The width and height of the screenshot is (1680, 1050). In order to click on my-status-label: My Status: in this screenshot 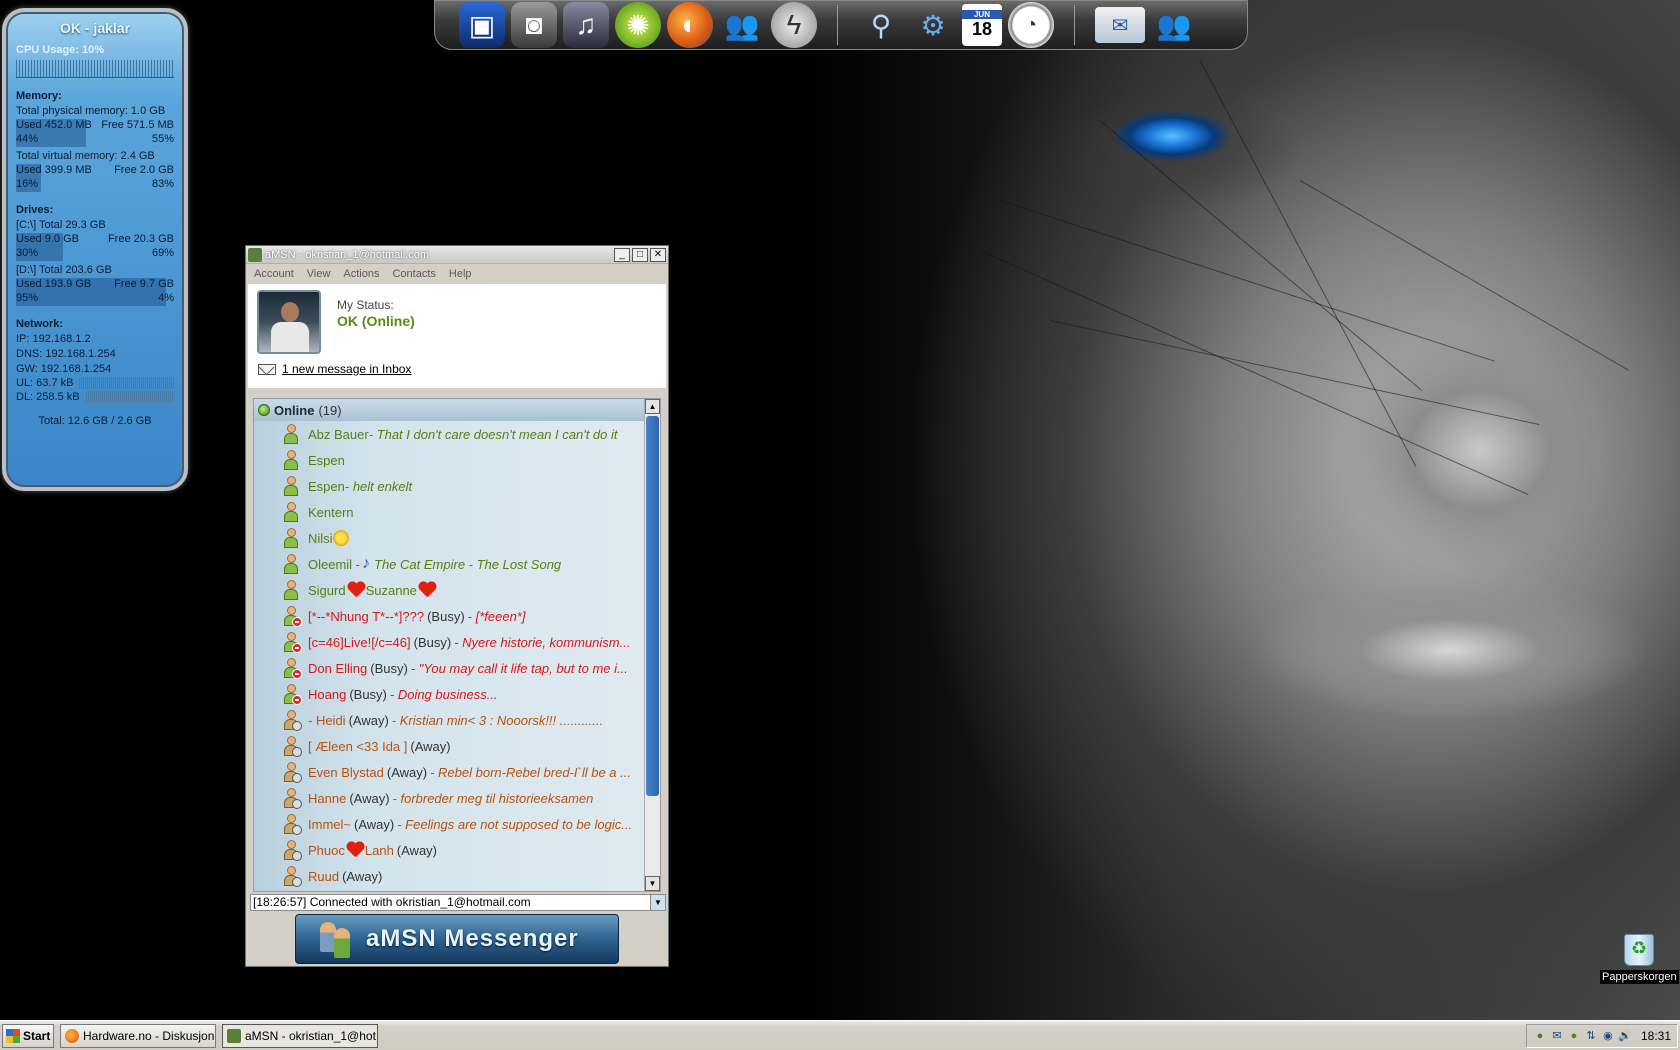, I will do `click(365, 305)`.